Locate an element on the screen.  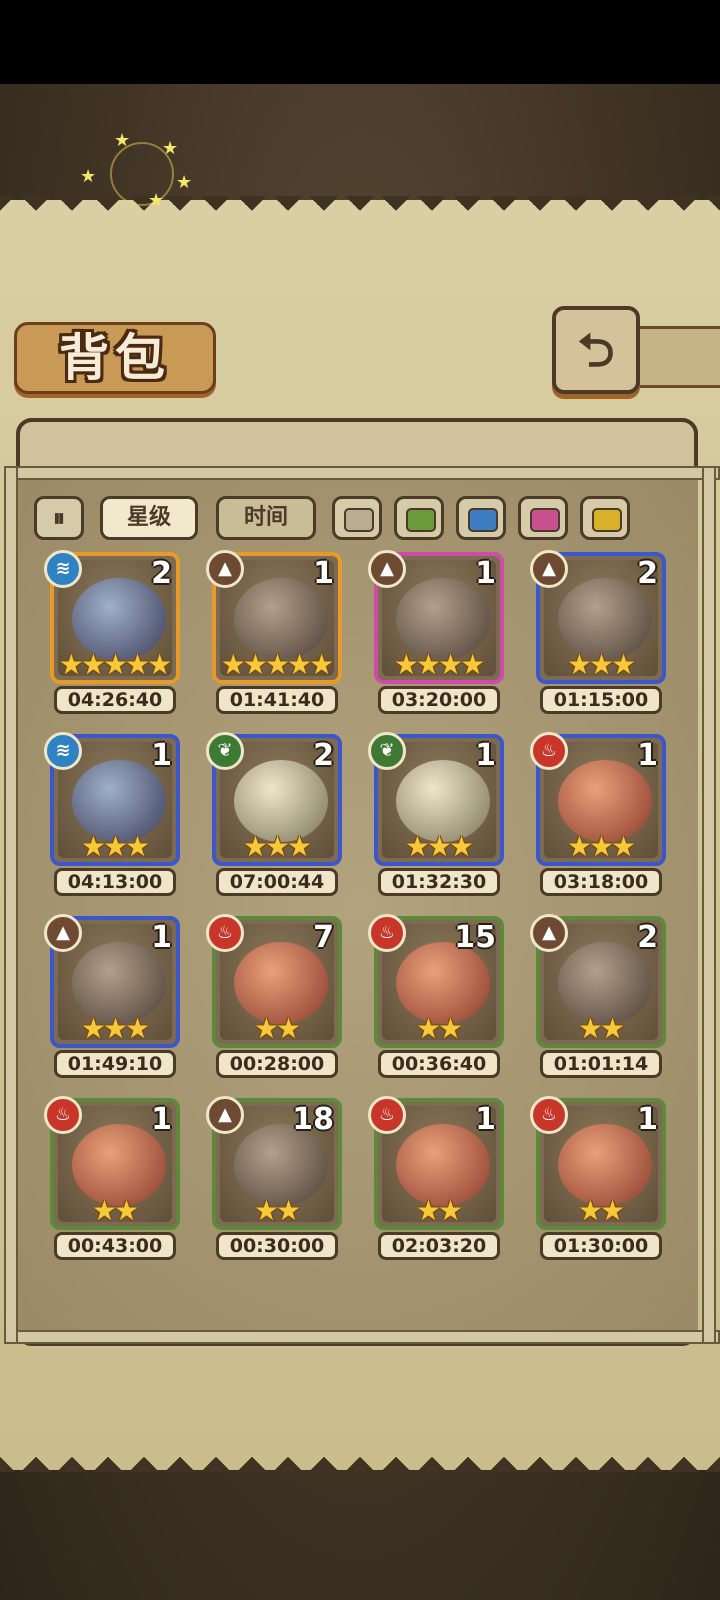
filter-yellow-button is located at coordinates (605, 518).